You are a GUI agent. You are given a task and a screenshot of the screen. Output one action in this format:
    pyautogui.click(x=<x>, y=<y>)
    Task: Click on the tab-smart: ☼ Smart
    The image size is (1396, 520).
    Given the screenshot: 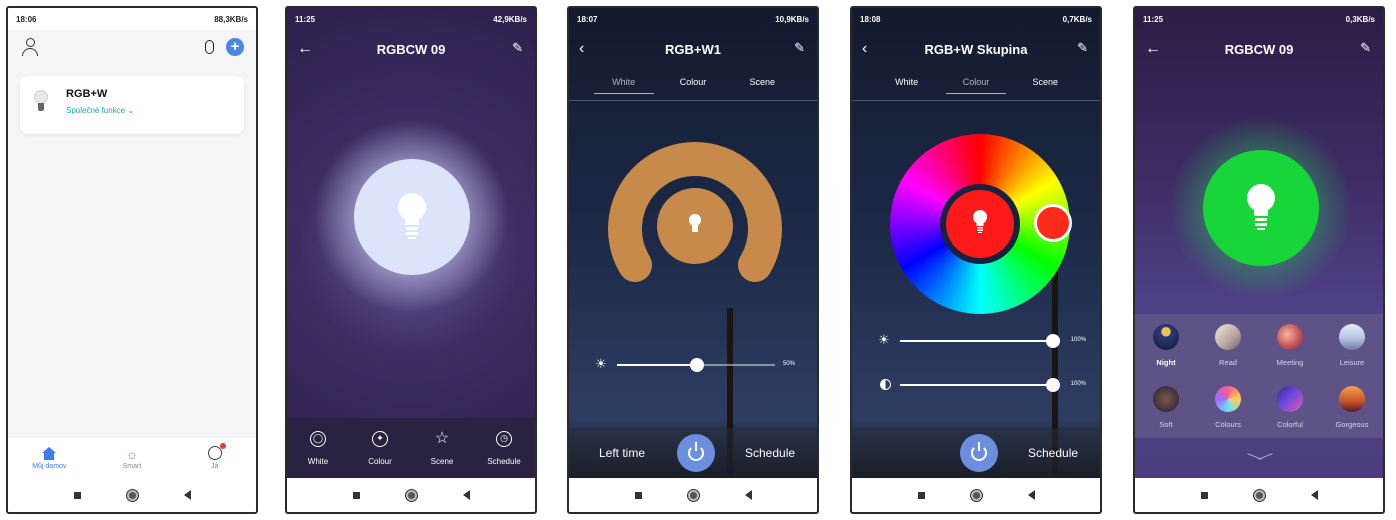 What is the action you would take?
    pyautogui.click(x=132, y=458)
    